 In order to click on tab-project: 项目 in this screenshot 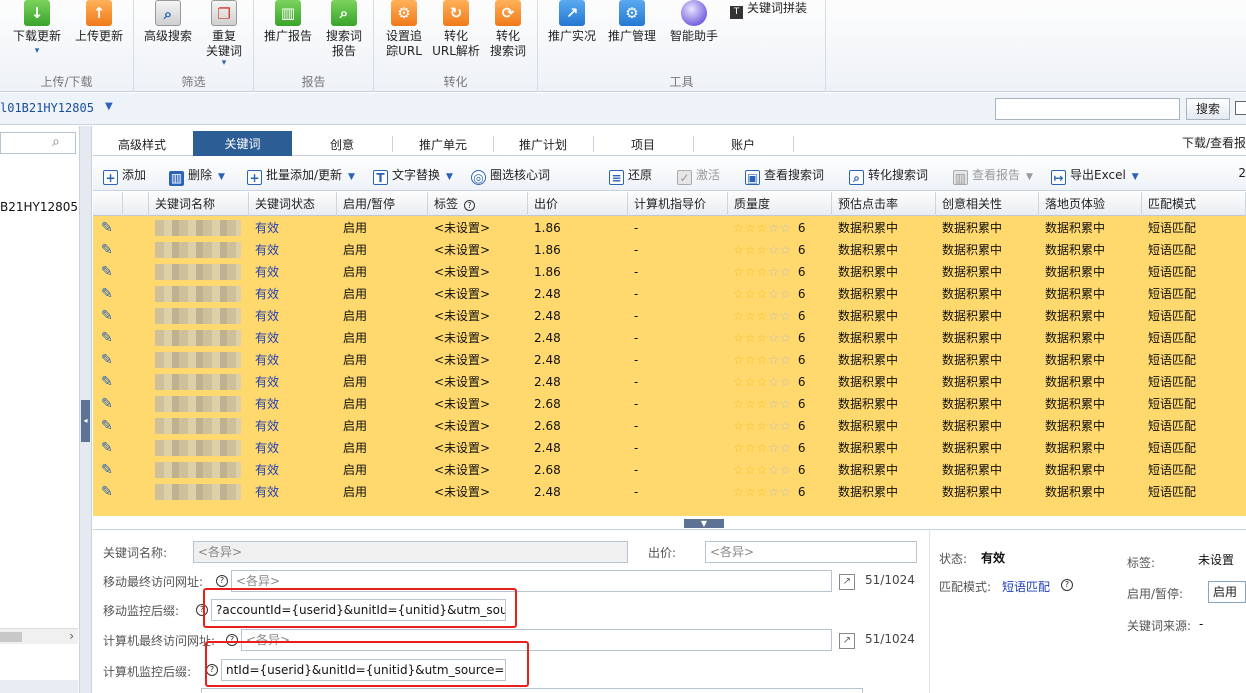, I will do `click(643, 144)`.